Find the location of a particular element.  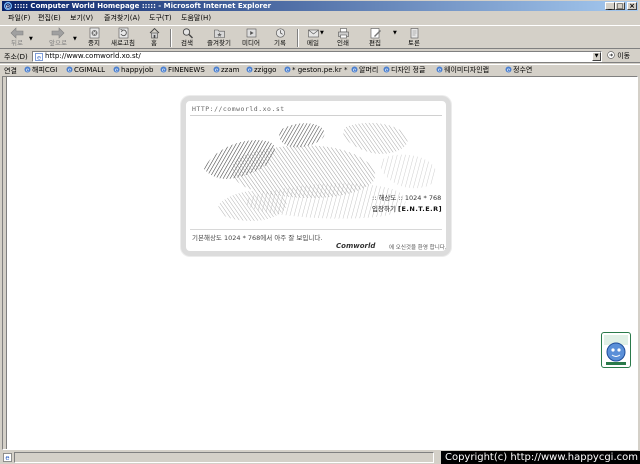

mail-dropdown-icon: ▼ is located at coordinates (322, 33).